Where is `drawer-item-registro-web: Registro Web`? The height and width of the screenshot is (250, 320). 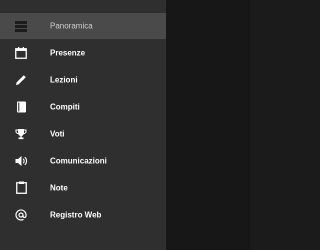 drawer-item-registro-web: Registro Web is located at coordinates (83, 214).